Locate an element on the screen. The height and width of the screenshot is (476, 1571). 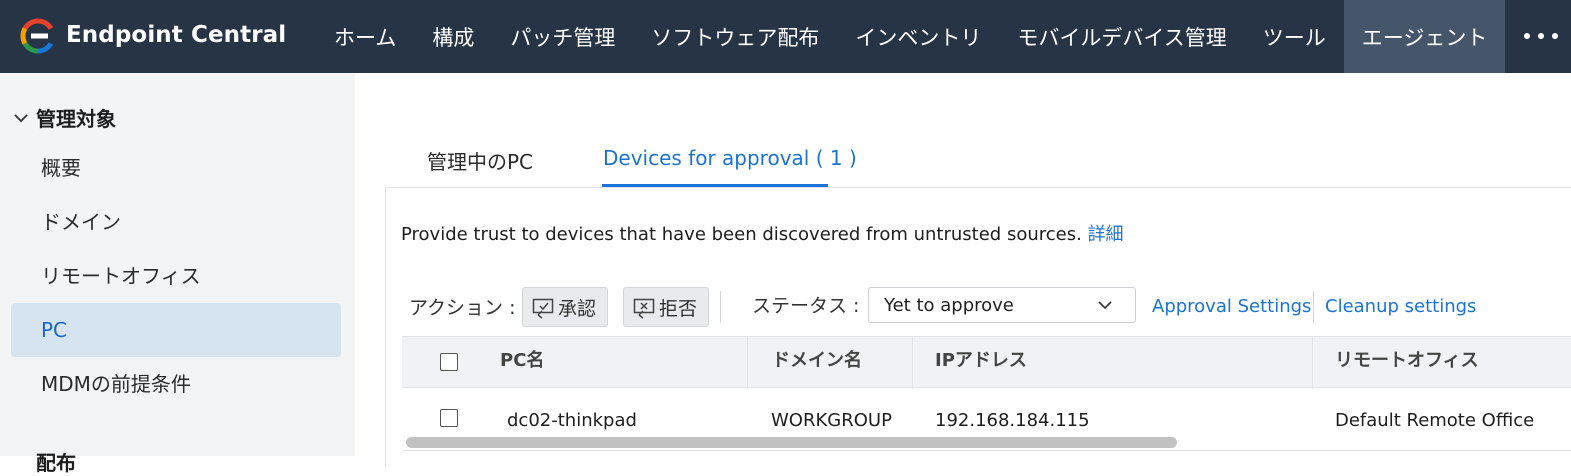
more-horizontal-icon is located at coordinates (1541, 36).